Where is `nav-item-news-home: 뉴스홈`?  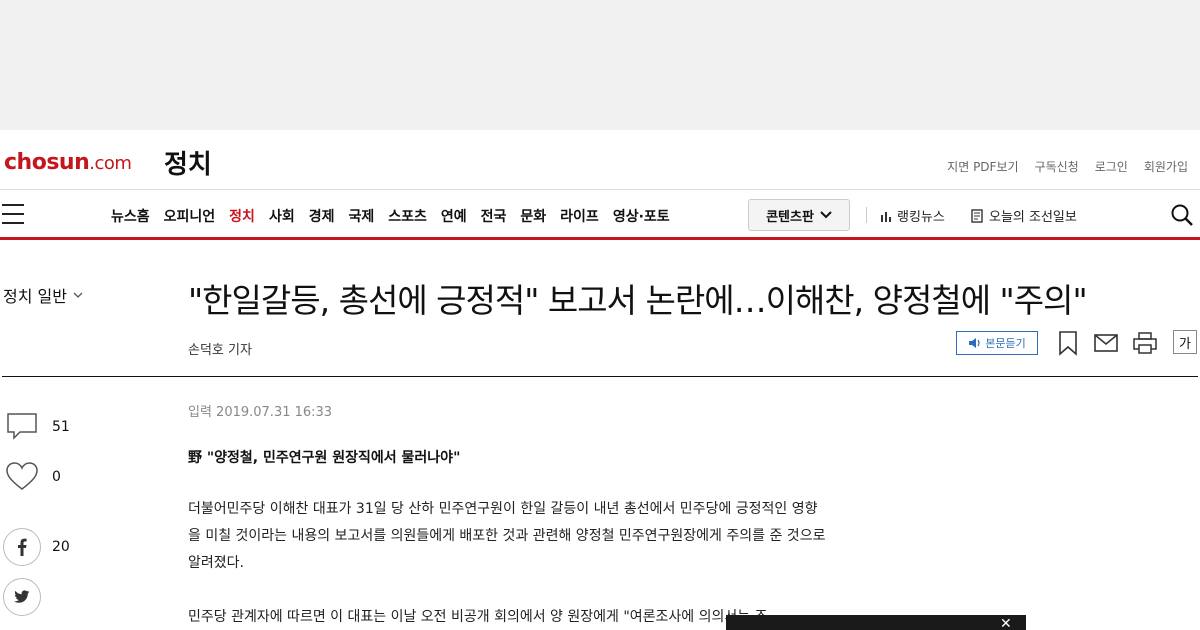
nav-item-news-home: 뉴스홈 is located at coordinates (130, 216).